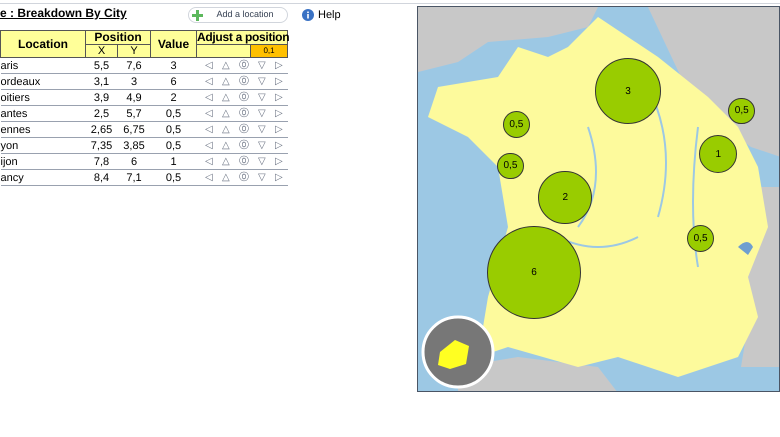  What do you see at coordinates (134, 130) in the screenshot?
I see `table-cell: 6,75` at bounding box center [134, 130].